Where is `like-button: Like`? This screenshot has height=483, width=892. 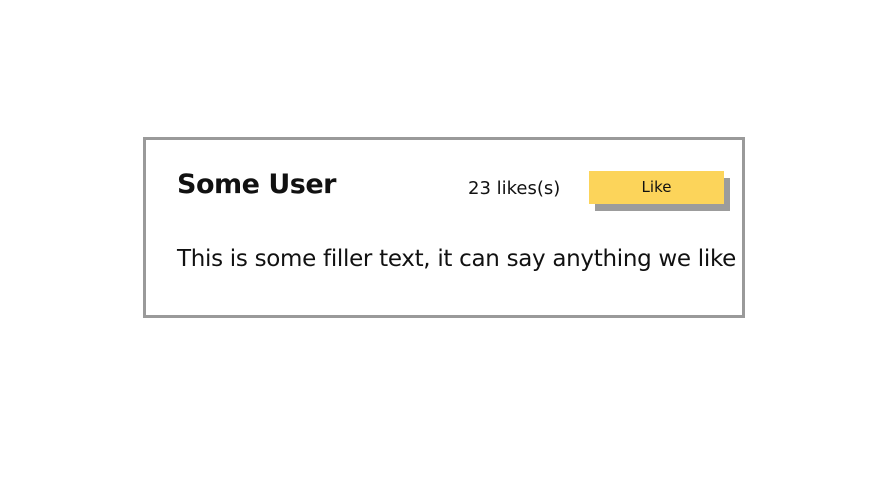
like-button: Like is located at coordinates (656, 187).